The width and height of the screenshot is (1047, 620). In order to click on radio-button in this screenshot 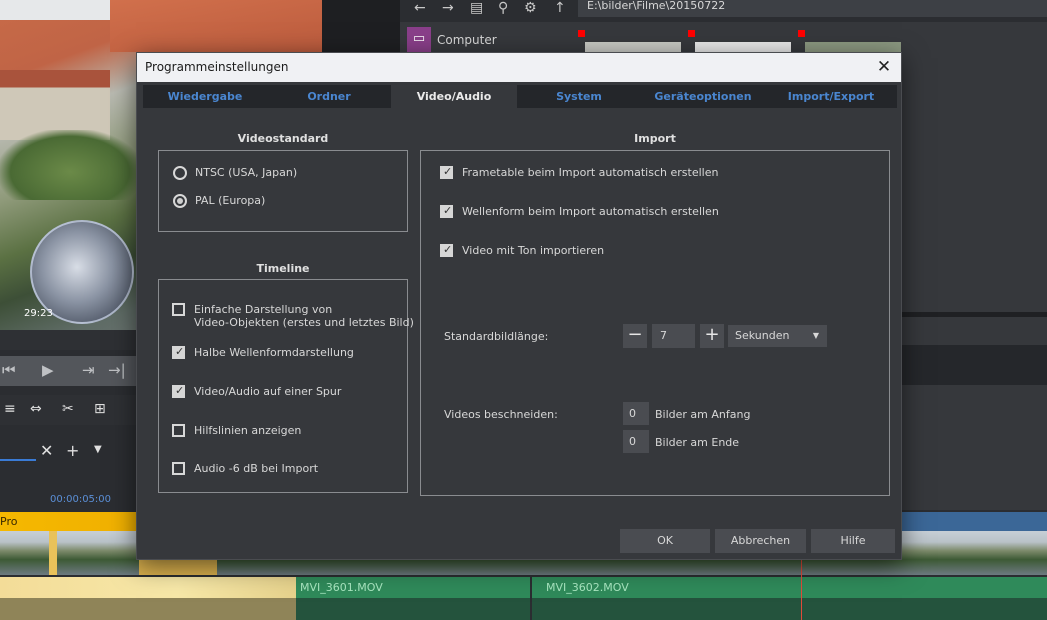, I will do `click(180, 173)`.